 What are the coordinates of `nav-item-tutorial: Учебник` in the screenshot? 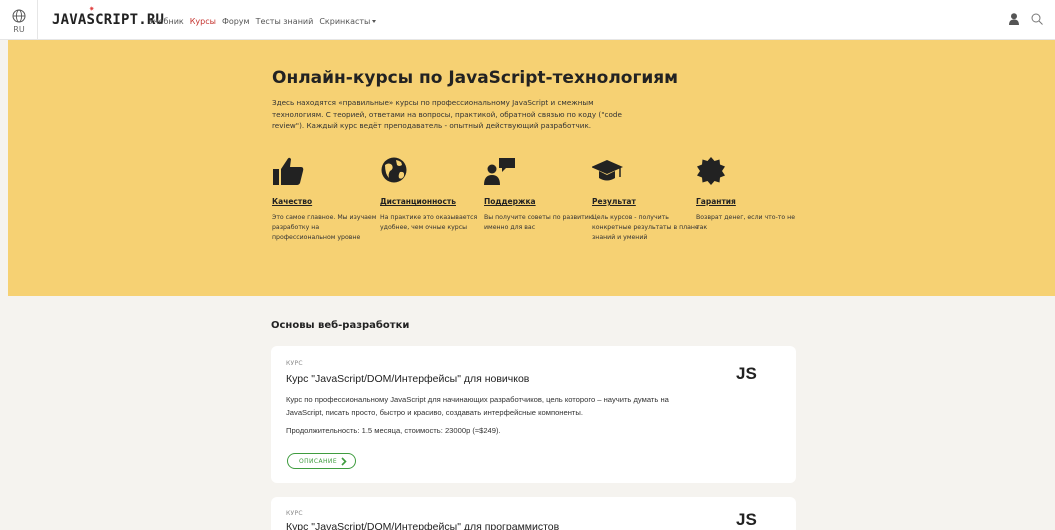 It's located at (166, 21).